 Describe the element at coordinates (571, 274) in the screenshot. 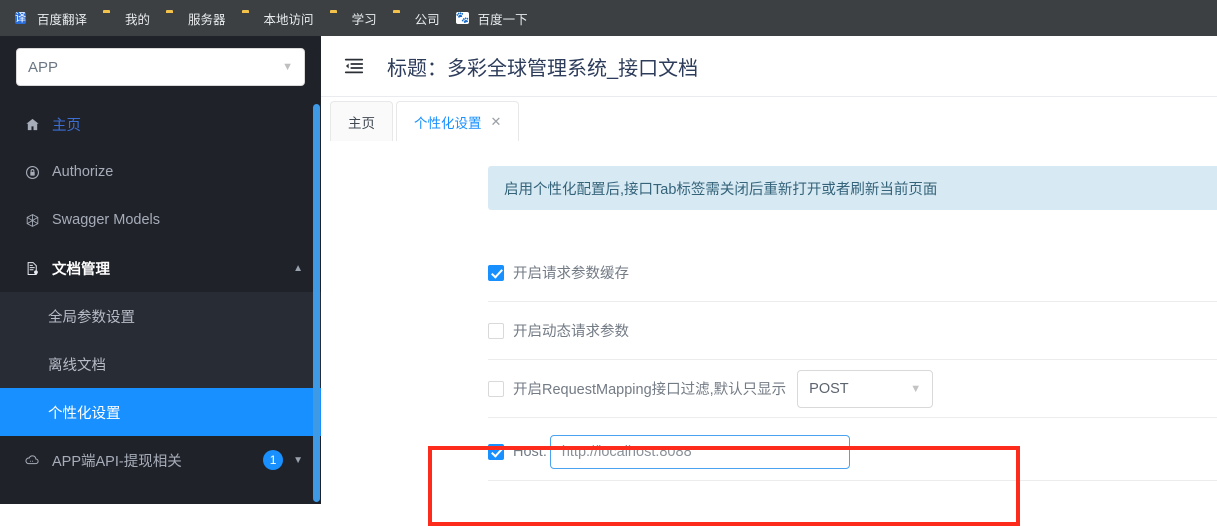

I see `setting-row-label: 开启请求参数缓存` at that location.